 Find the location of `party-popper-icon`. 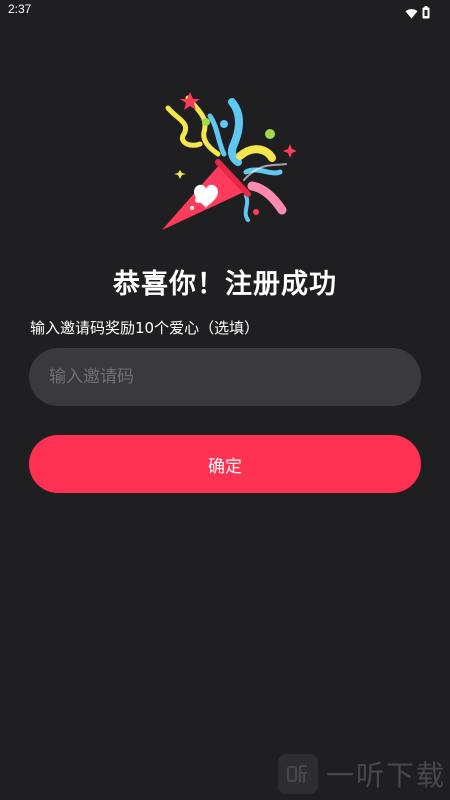

party-popper-icon is located at coordinates (229, 161).